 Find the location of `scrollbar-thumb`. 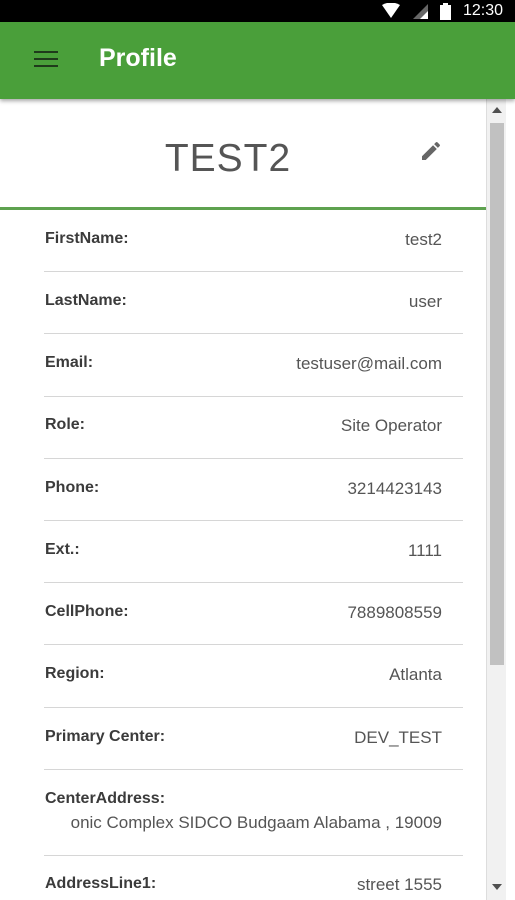

scrollbar-thumb is located at coordinates (497, 394).